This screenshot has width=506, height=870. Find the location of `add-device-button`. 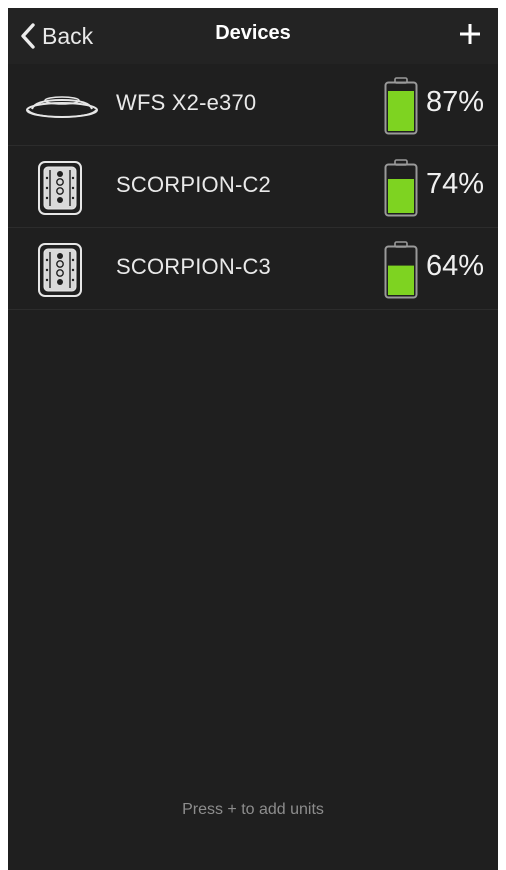

add-device-button is located at coordinates (470, 34).